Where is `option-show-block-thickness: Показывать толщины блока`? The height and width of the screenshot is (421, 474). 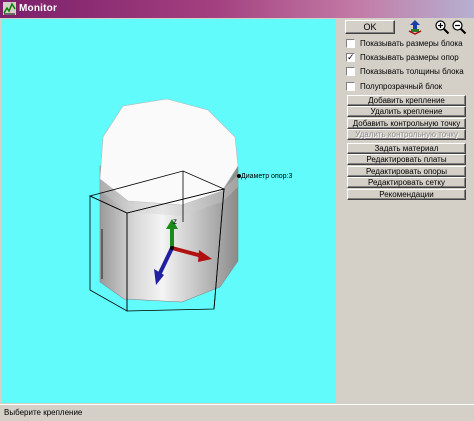
option-show-block-thickness: Показывать толщины блока is located at coordinates (408, 72).